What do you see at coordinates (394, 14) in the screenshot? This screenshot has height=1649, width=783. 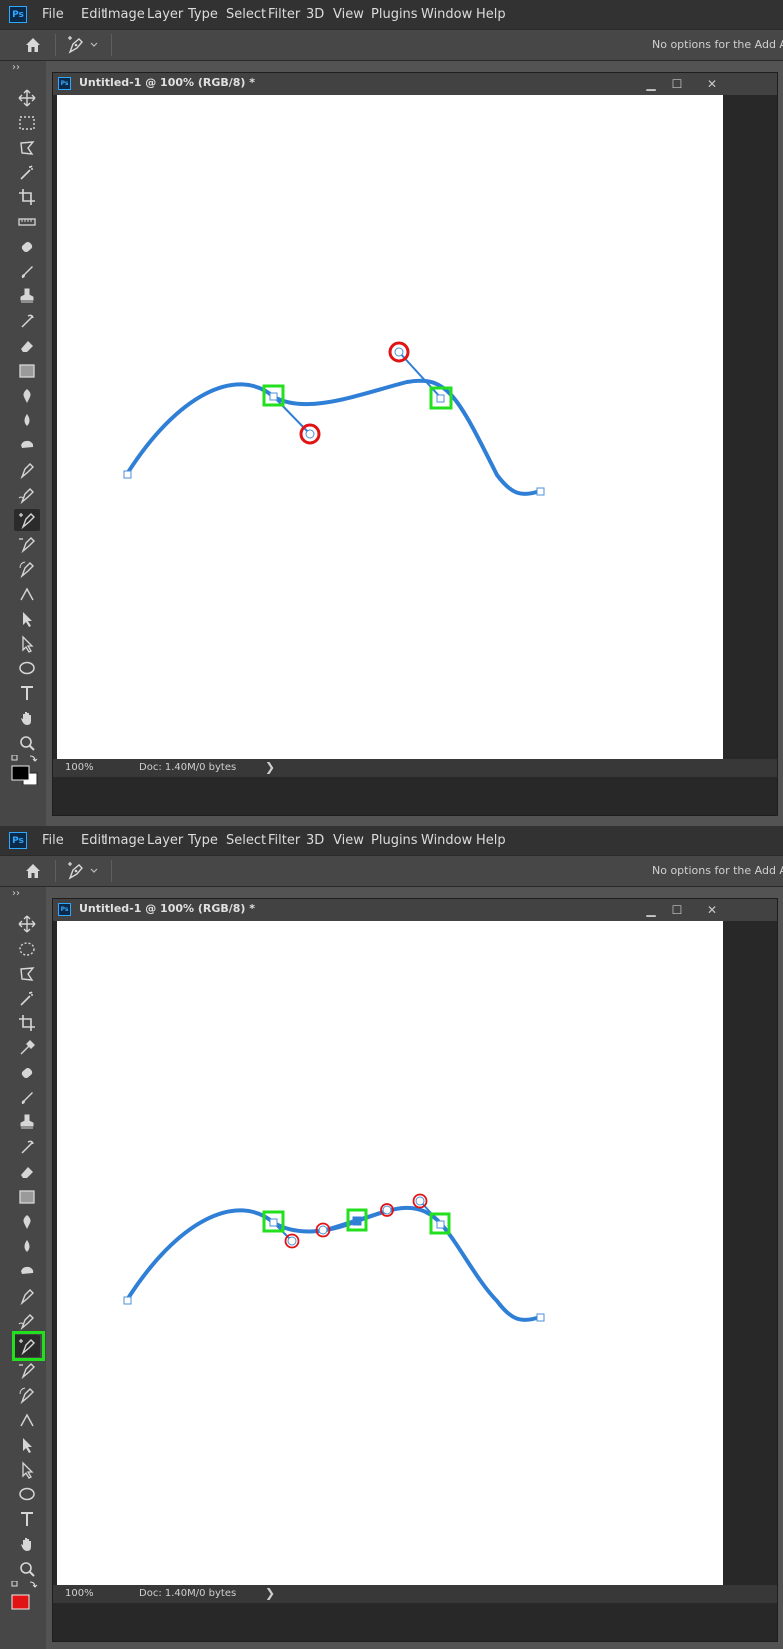 I see `menu-plugins: Plugins` at bounding box center [394, 14].